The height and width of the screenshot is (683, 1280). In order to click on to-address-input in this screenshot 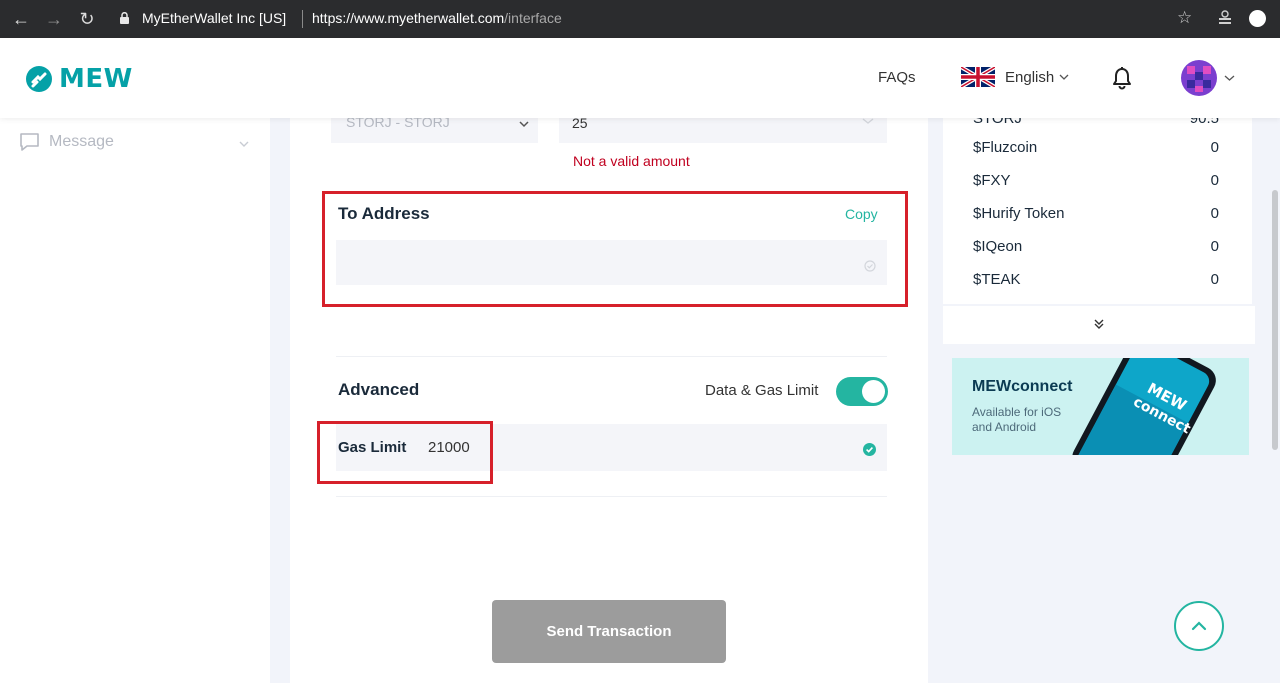, I will do `click(611, 262)`.